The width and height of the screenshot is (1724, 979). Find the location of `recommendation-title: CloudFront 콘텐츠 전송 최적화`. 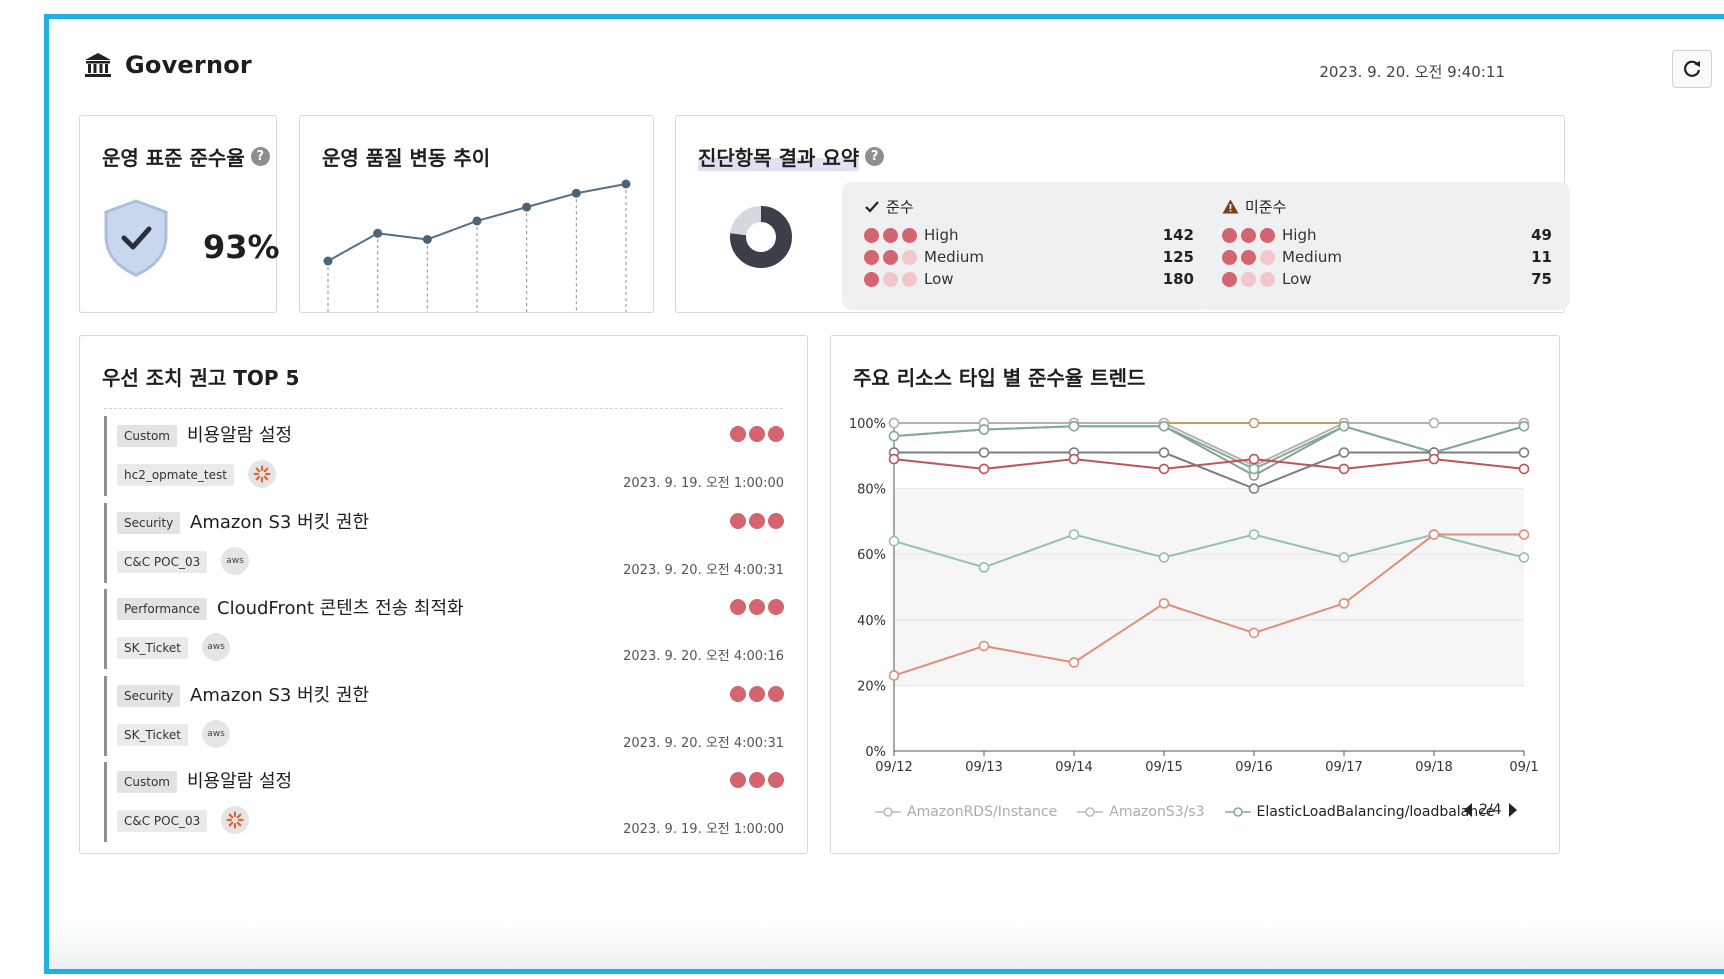

recommendation-title: CloudFront 콘텐츠 전송 최적화 is located at coordinates (340, 607).